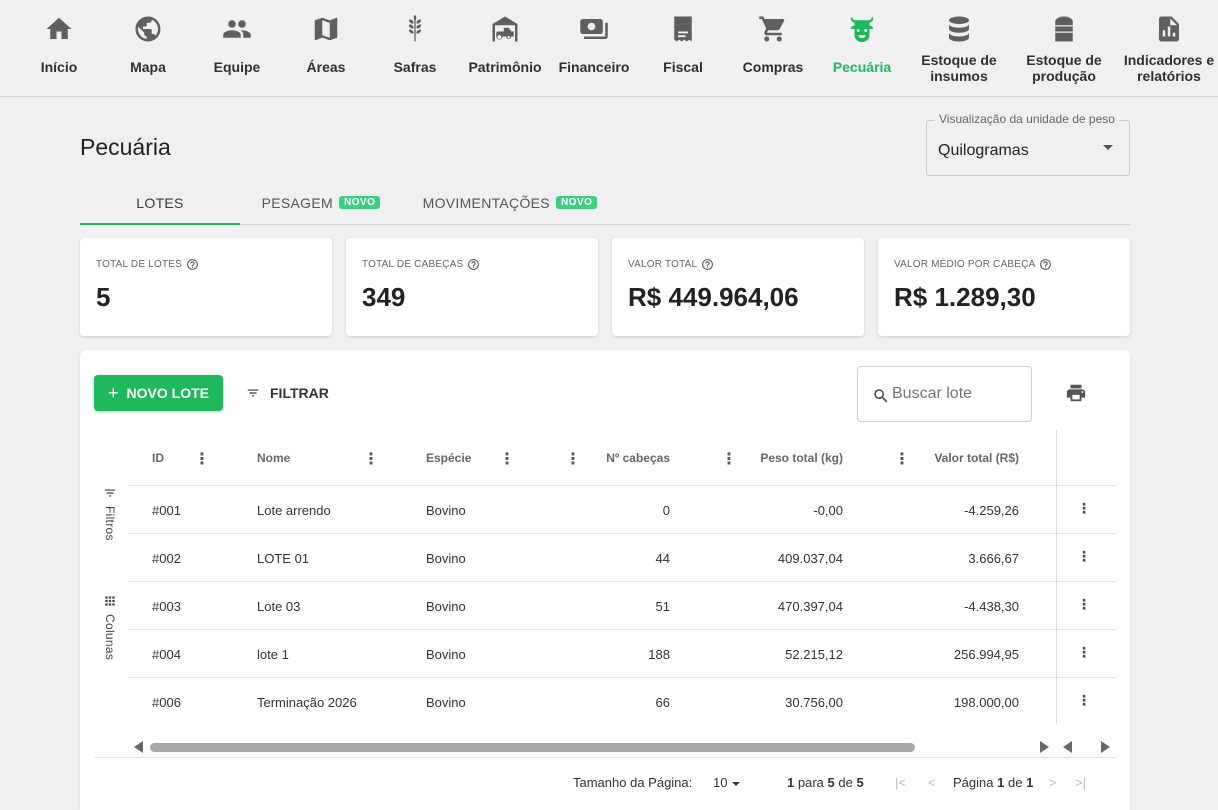 The image size is (1218, 810). I want to click on scrollbar-thumb, so click(532, 747).